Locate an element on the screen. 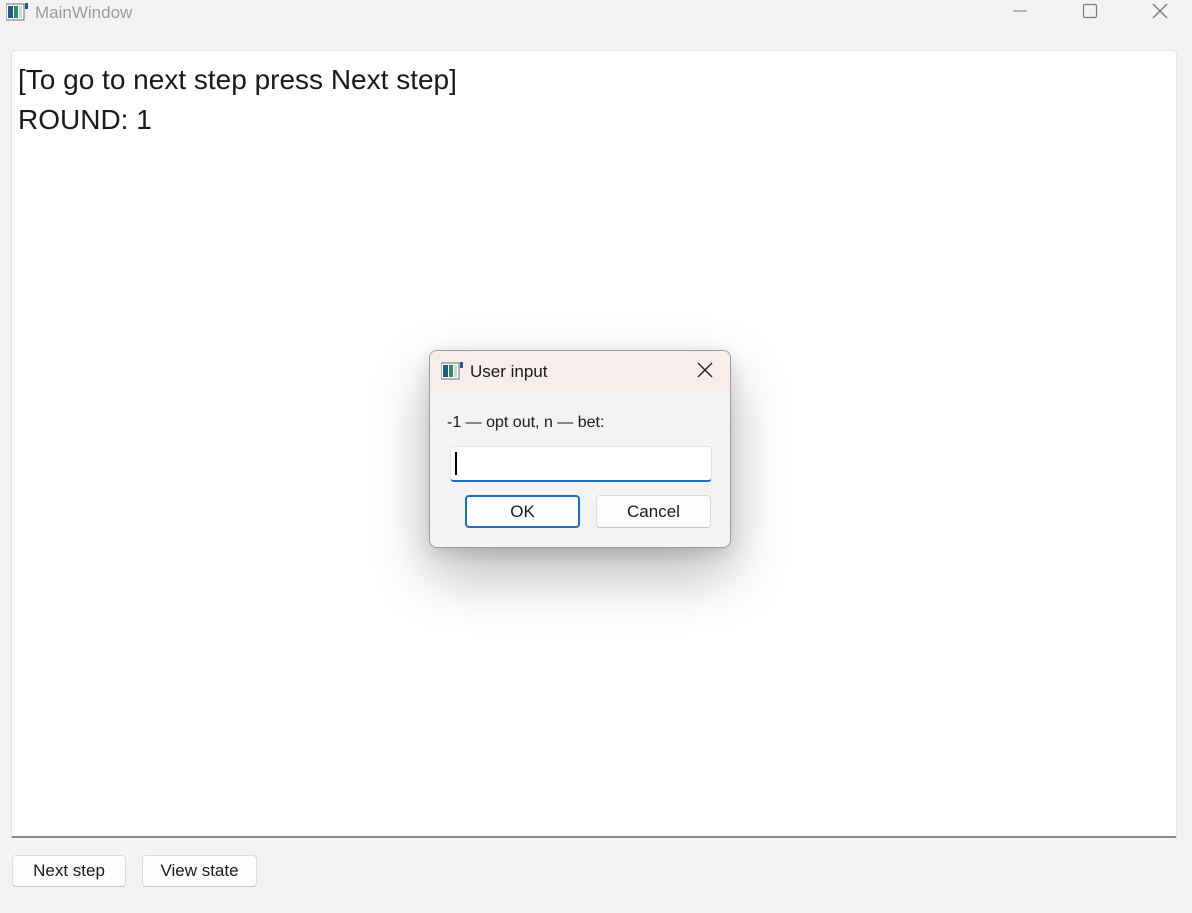 This screenshot has width=1192, height=913. dialog-titlebar: User input is located at coordinates (580, 372).